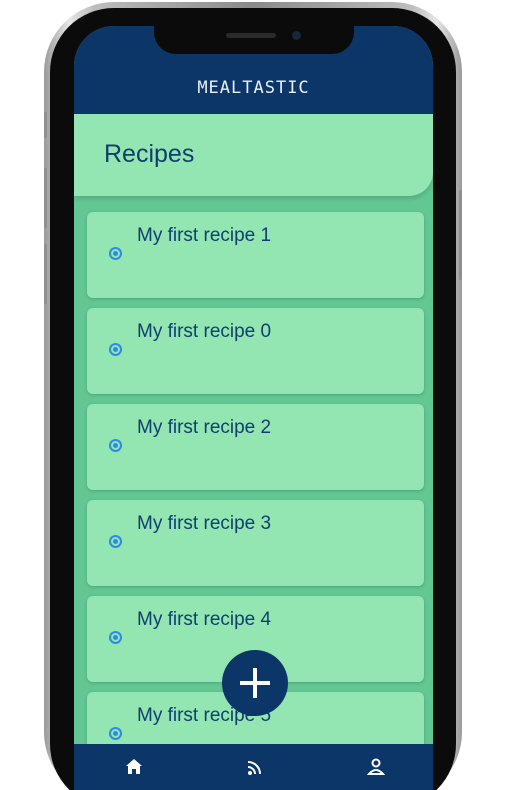 Image resolution: width=510 pixels, height=790 pixels. What do you see at coordinates (255, 351) in the screenshot?
I see `recipe-card: My first recipe 0` at bounding box center [255, 351].